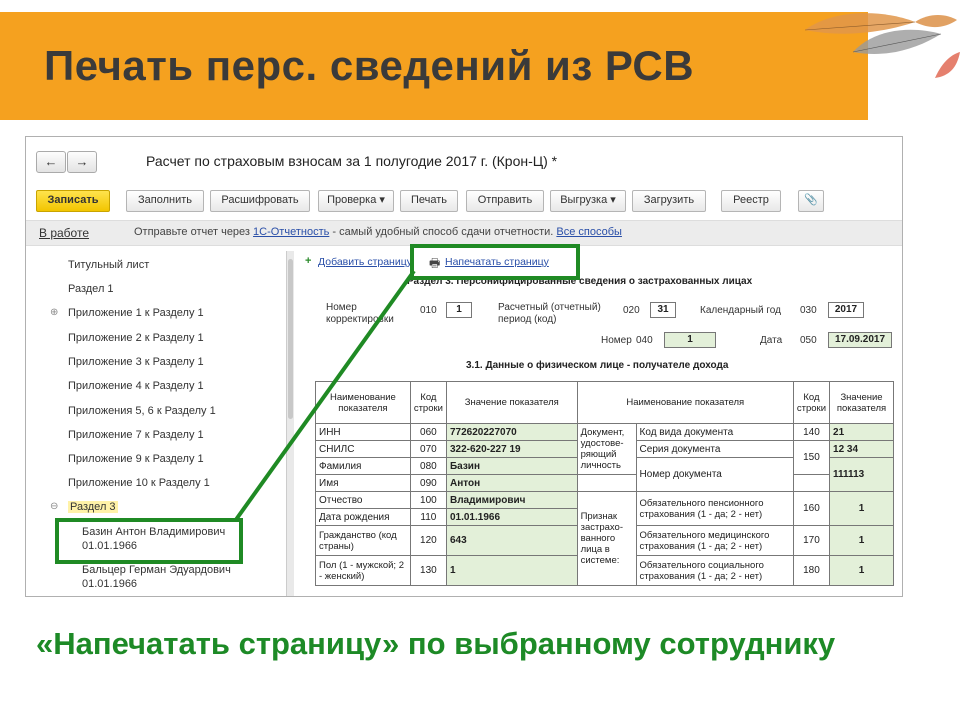  Describe the element at coordinates (93, 507) in the screenshot. I see `sidebar-item-section3: Раздел 3` at that location.